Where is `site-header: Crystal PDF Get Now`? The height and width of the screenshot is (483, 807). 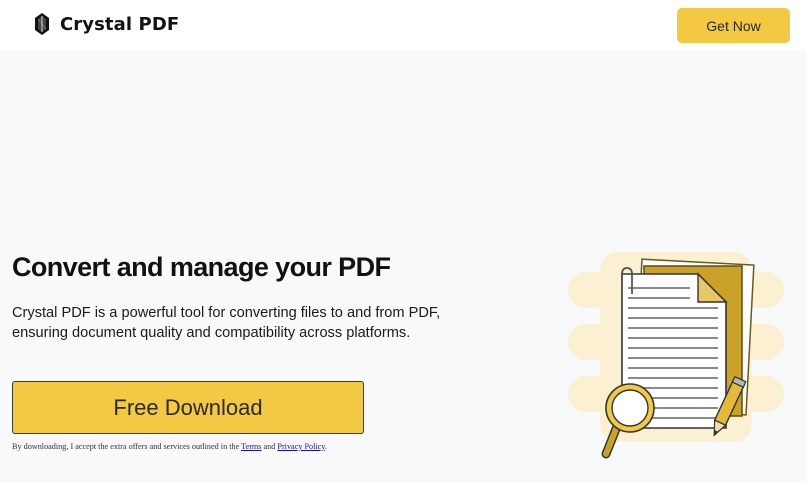 site-header: Crystal PDF Get Now is located at coordinates (403, 25).